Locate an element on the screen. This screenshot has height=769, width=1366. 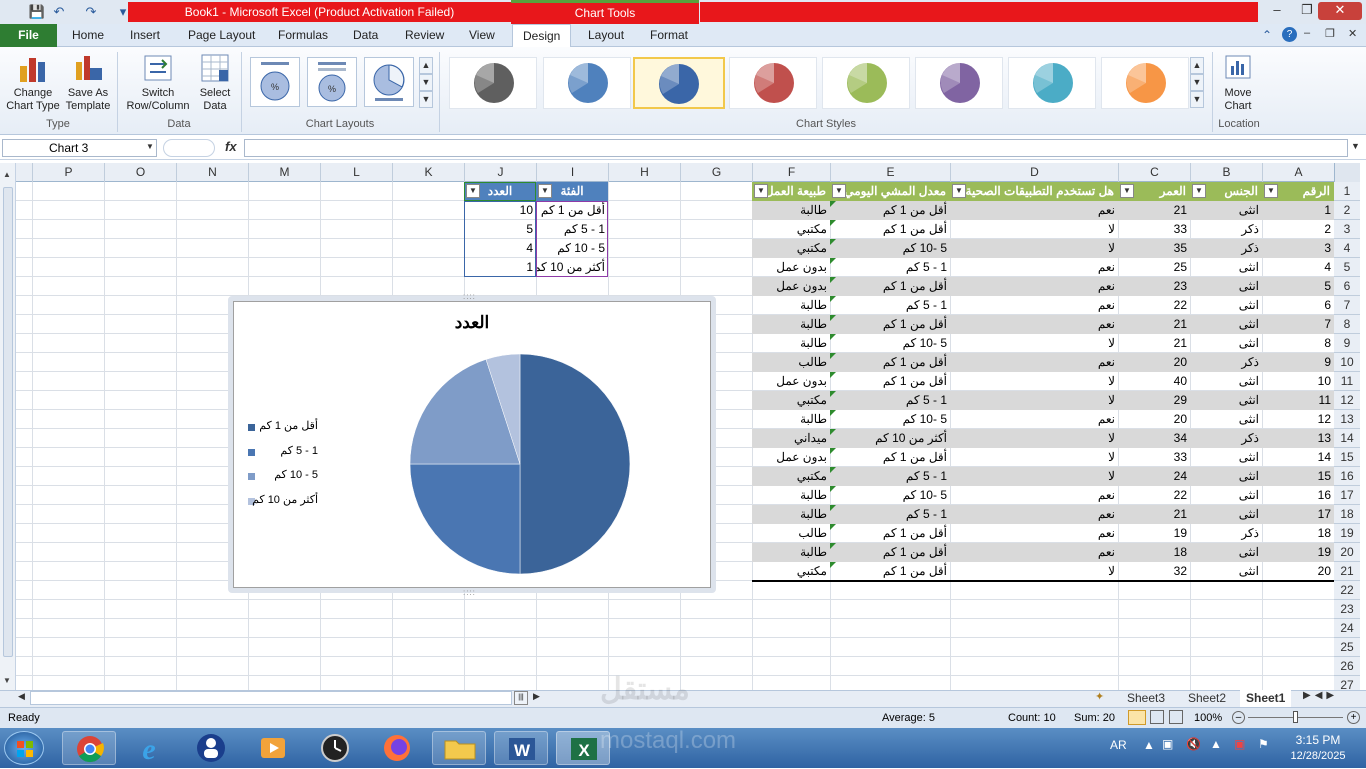
column-header-K: K is located at coordinates (428, 172).